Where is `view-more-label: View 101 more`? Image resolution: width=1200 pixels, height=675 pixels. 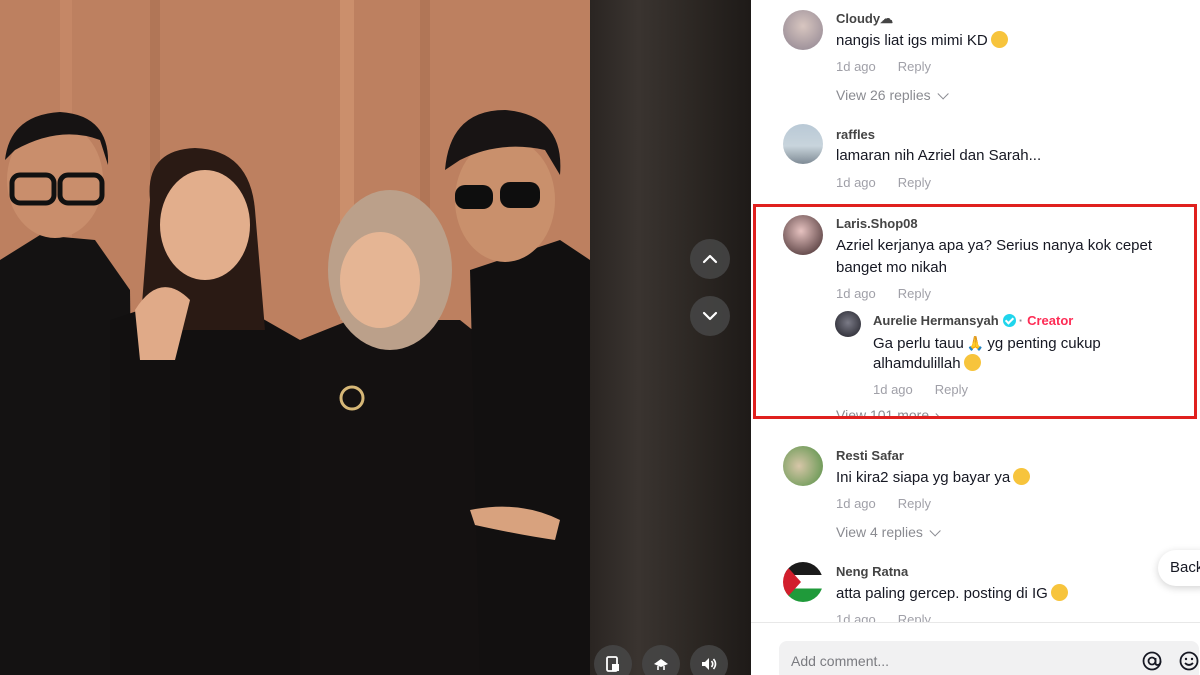 view-more-label: View 101 more is located at coordinates (883, 411).